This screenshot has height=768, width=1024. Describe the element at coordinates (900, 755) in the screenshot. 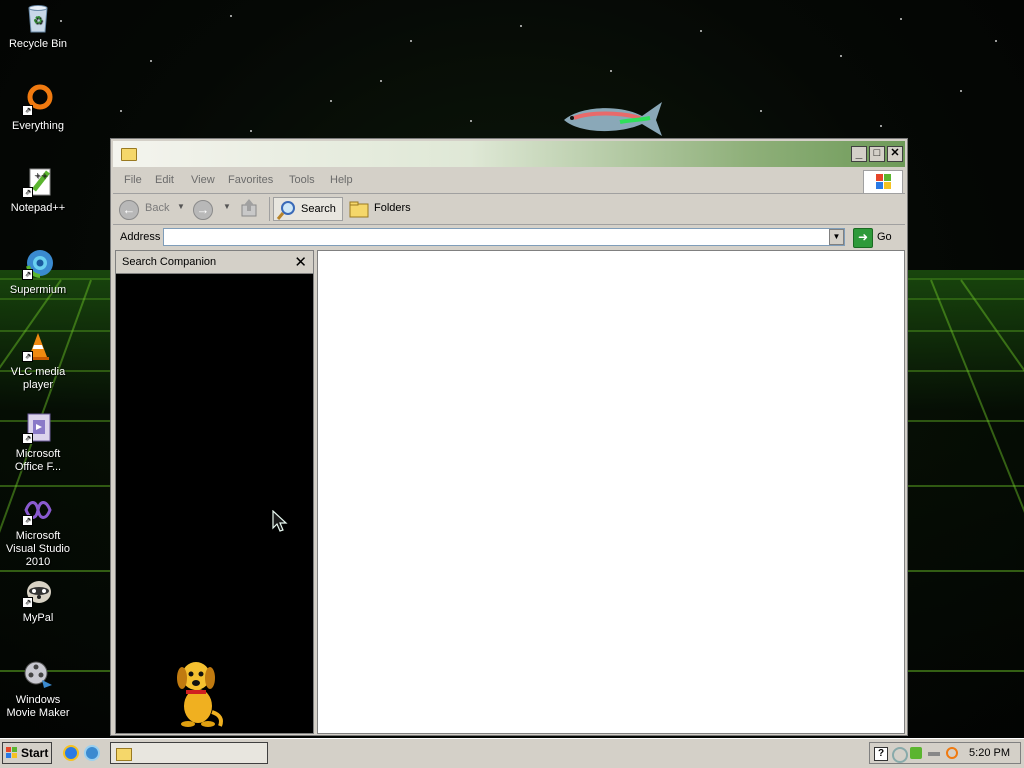

I see `sync-icon` at that location.